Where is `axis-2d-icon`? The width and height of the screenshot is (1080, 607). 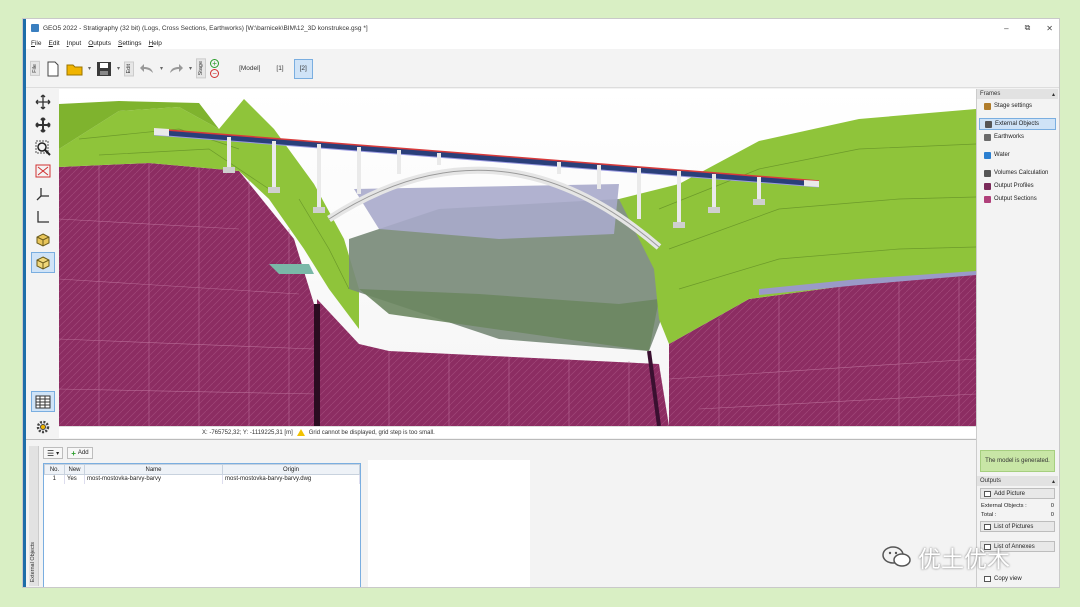
axis-2d-icon is located at coordinates (43, 216).